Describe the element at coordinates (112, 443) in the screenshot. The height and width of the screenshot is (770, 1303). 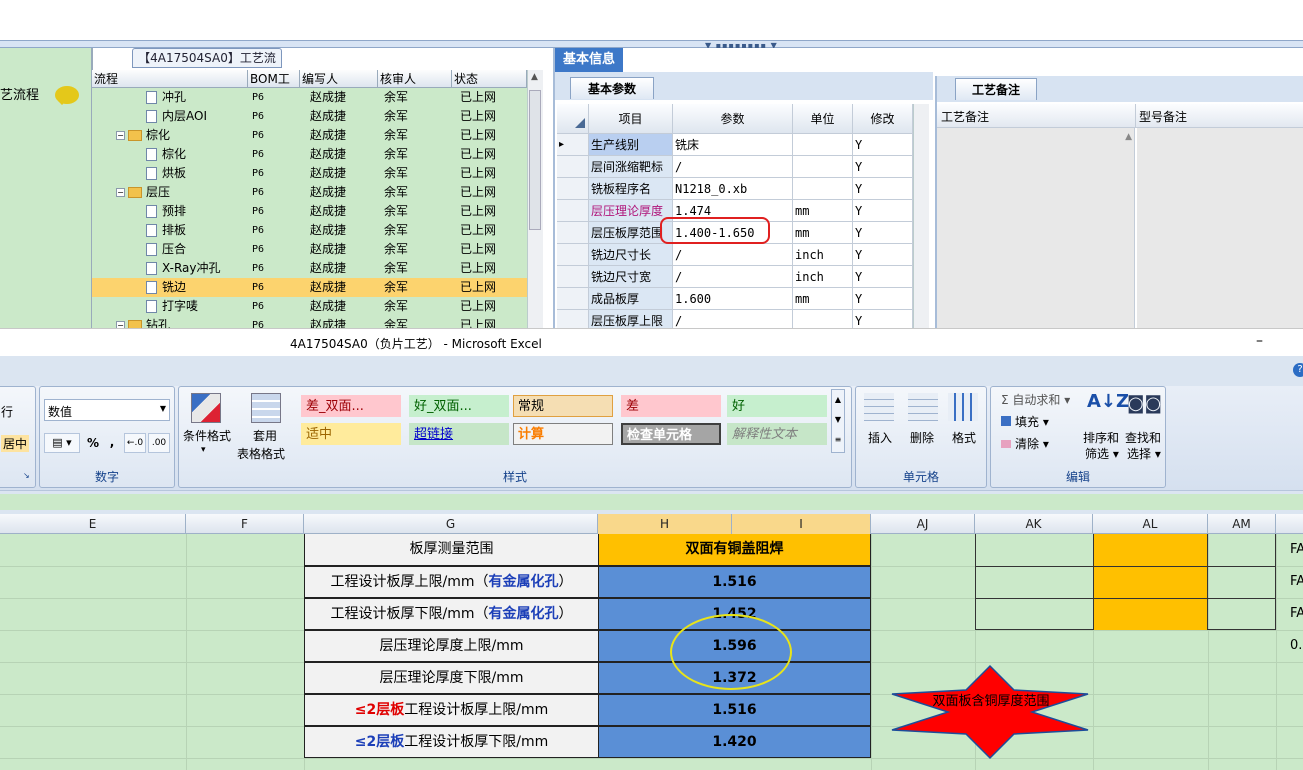
I see `comma-button: ,` at that location.